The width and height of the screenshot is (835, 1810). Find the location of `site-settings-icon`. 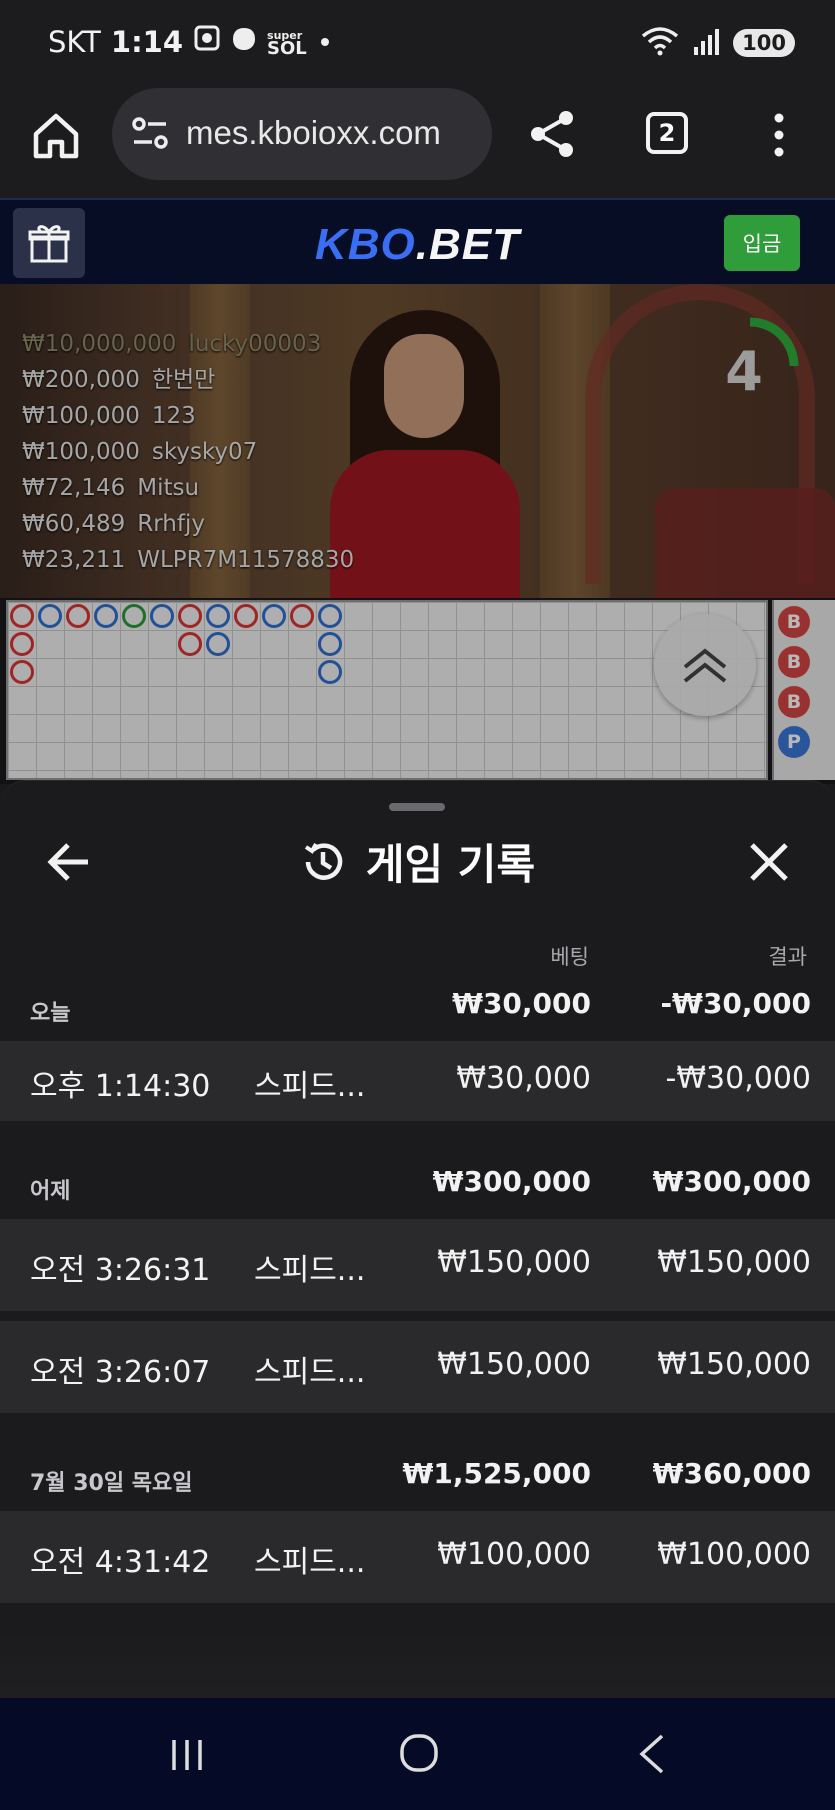

site-settings-icon is located at coordinates (150, 134).